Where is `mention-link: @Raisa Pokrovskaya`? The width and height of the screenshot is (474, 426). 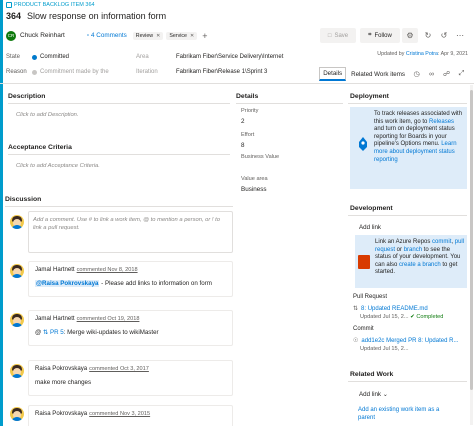 mention-link: @Raisa Pokrovskaya is located at coordinates (67, 283).